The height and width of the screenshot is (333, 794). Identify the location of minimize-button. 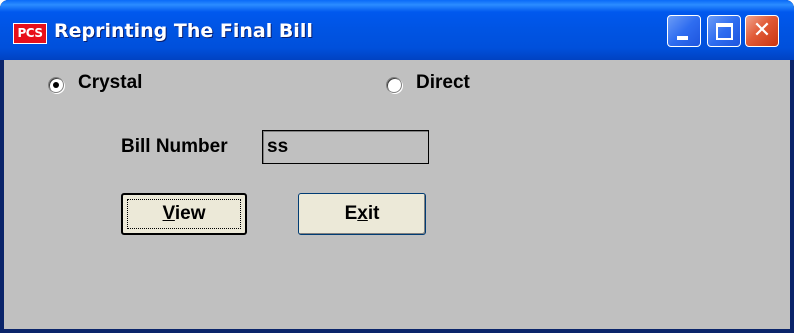
(684, 31).